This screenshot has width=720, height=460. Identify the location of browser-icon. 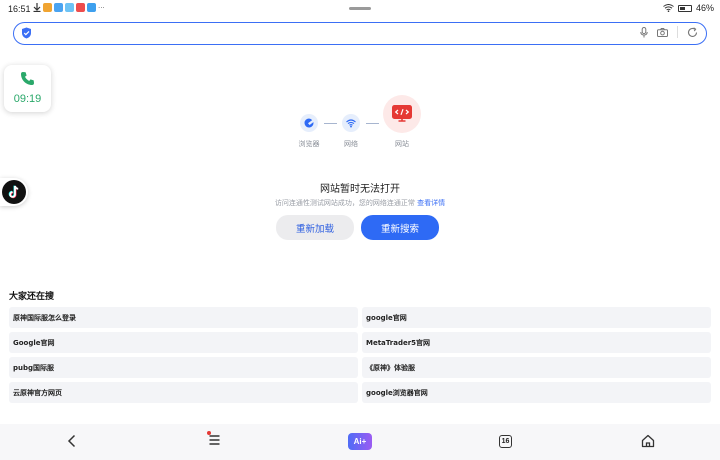
(309, 123).